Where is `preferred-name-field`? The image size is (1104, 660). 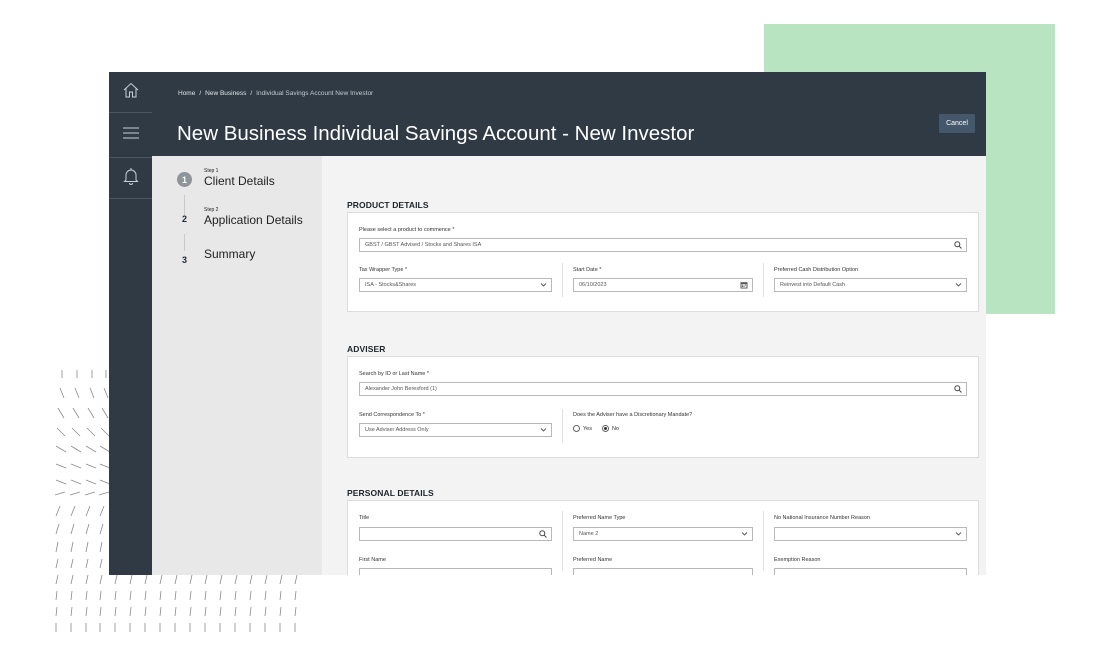 preferred-name-field is located at coordinates (663, 571).